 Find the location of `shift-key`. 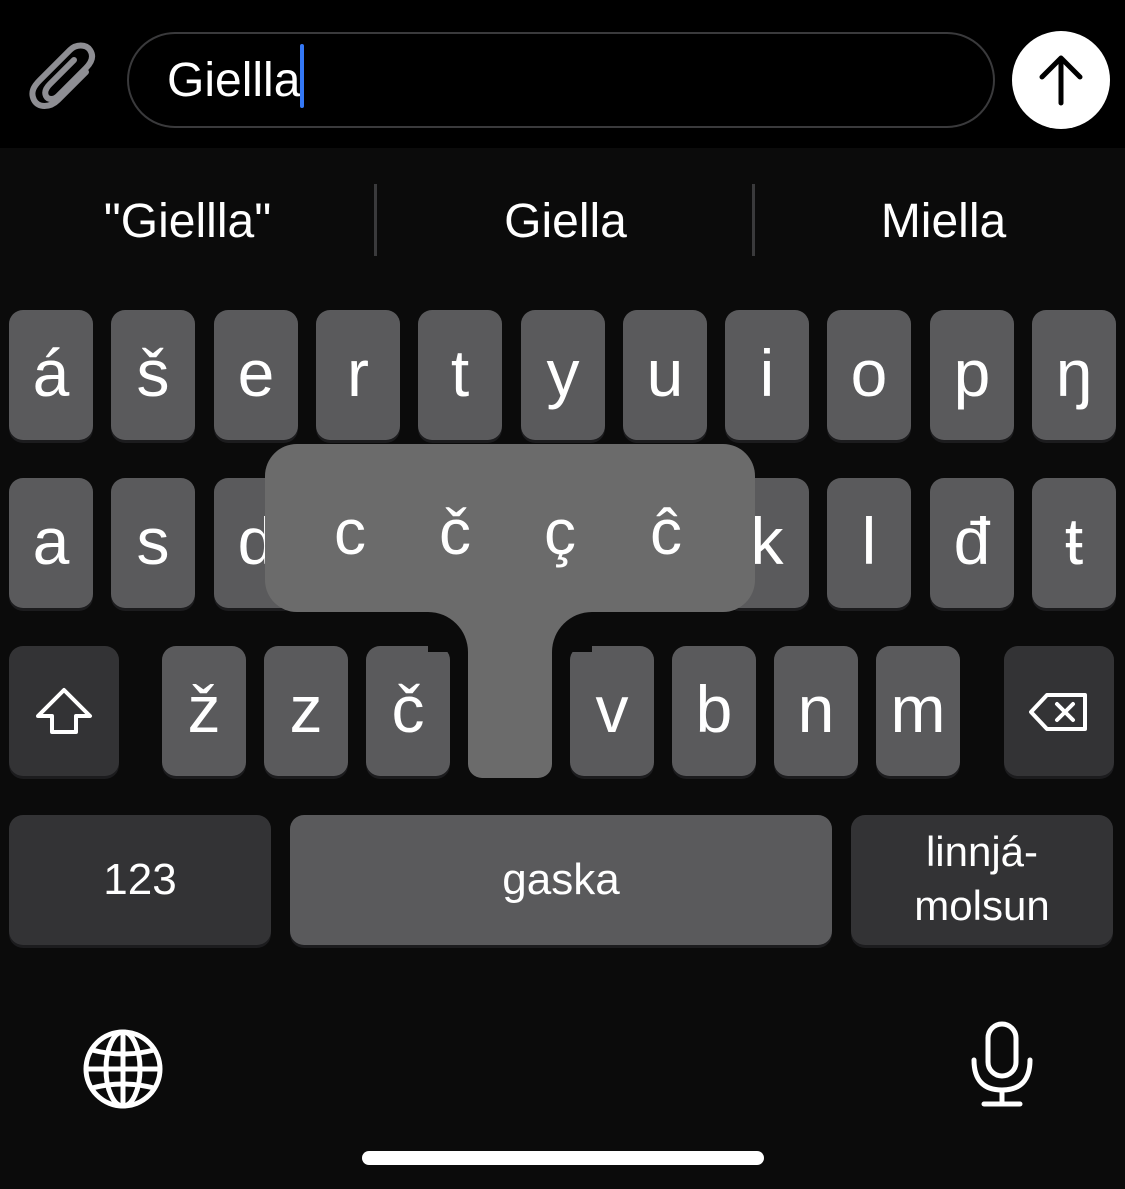

shift-key is located at coordinates (64, 711).